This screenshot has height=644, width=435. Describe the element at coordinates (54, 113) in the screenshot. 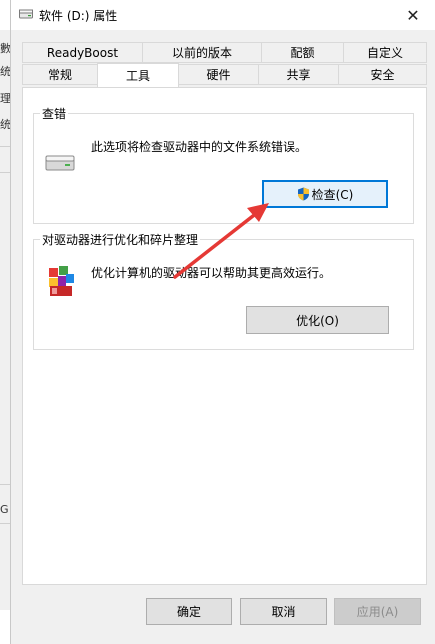

I see `error-check-title: 查错` at that location.